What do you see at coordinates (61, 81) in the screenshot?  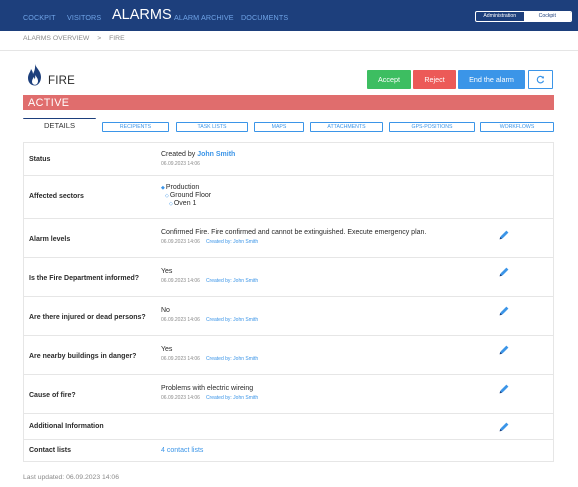 I see `alarm-title: FIRE` at bounding box center [61, 81].